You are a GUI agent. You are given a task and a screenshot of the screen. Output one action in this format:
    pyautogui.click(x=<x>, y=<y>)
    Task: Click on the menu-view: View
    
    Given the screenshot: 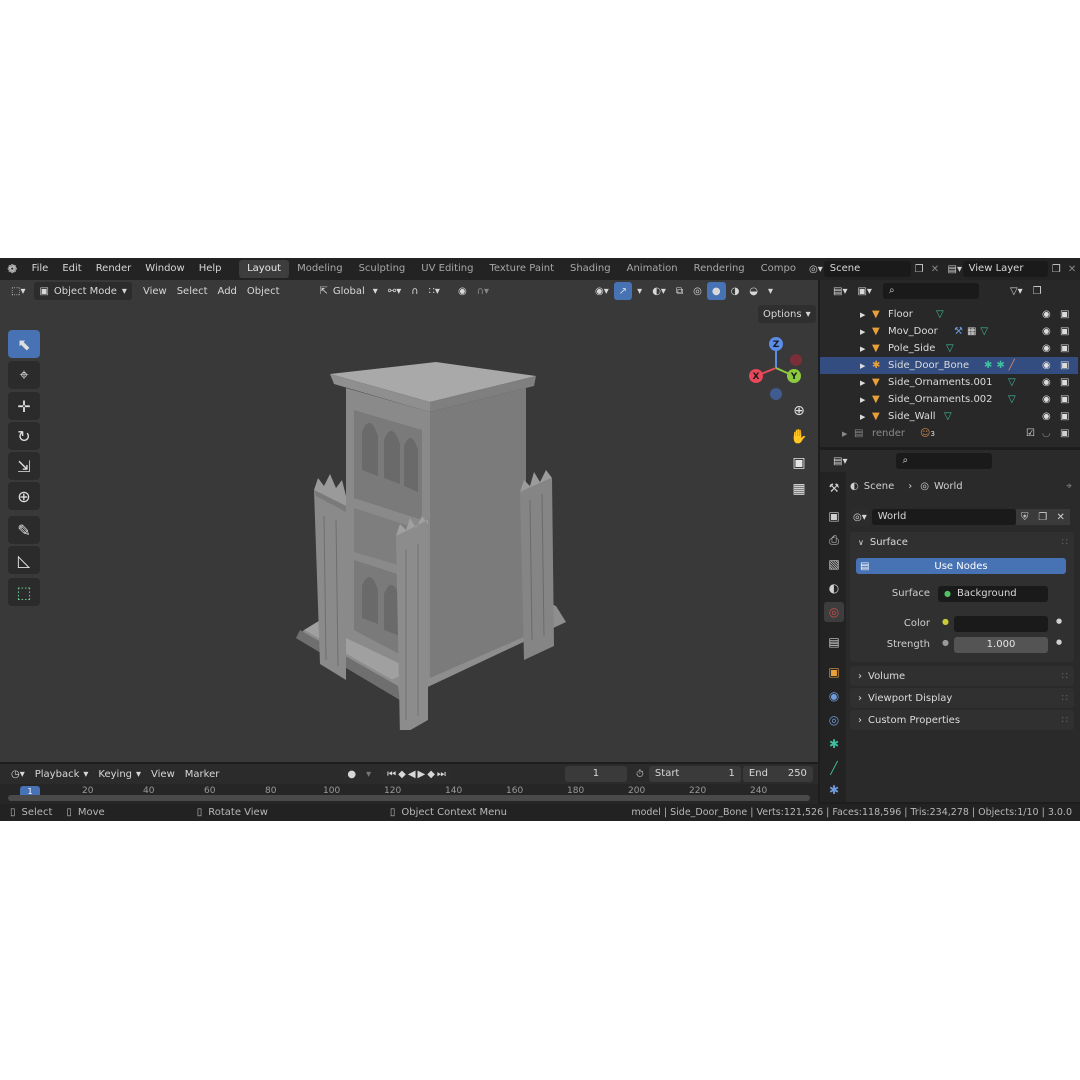 What is the action you would take?
    pyautogui.click(x=155, y=291)
    